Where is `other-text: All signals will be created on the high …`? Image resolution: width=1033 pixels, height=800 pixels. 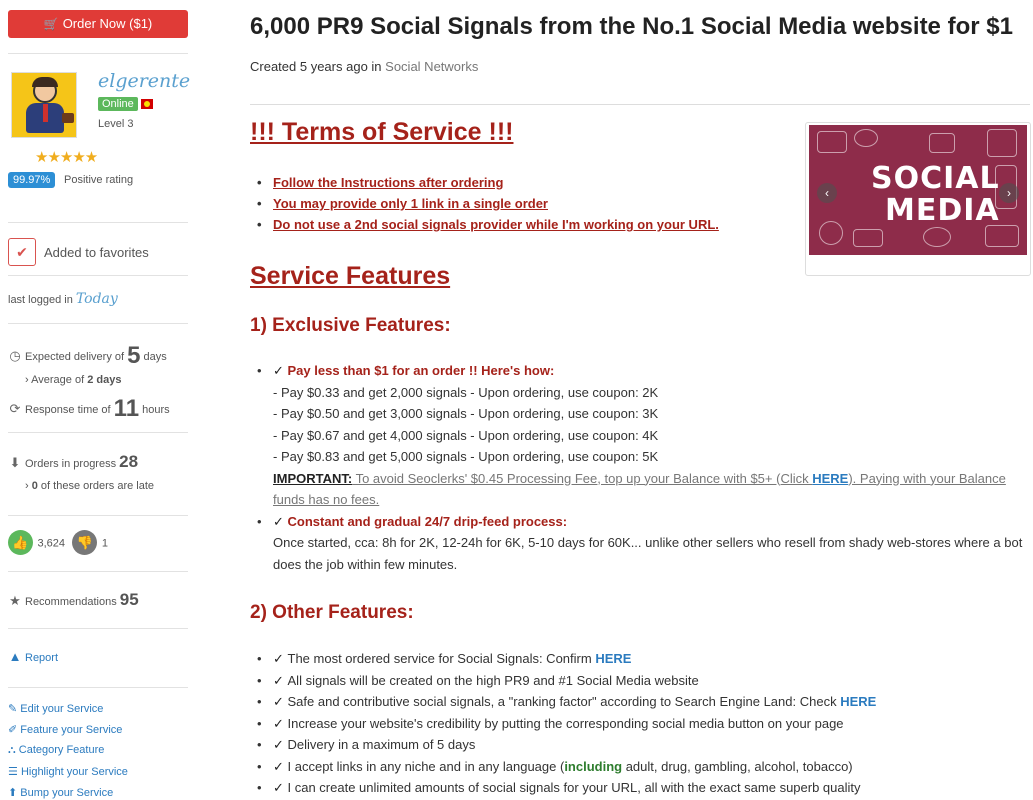
other-text: All signals will be created on the high … is located at coordinates (493, 680).